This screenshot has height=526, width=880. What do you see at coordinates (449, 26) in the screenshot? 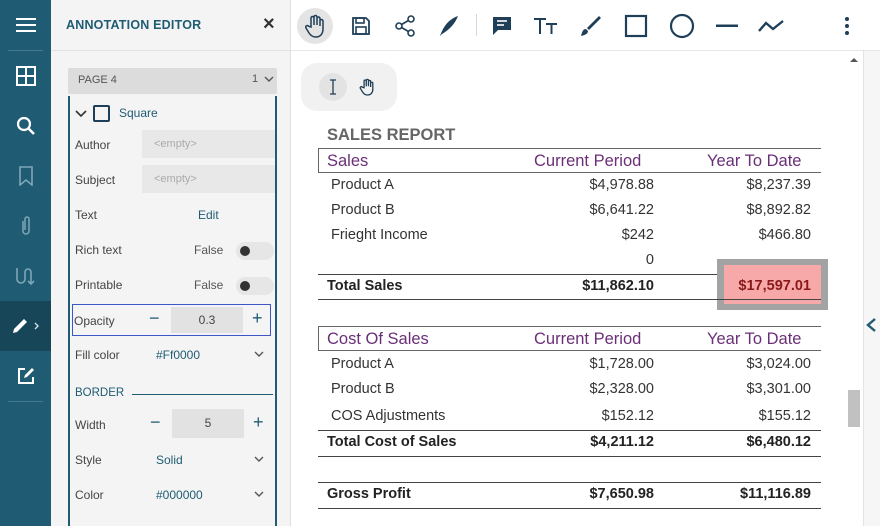
I see `pen-nib-icon` at bounding box center [449, 26].